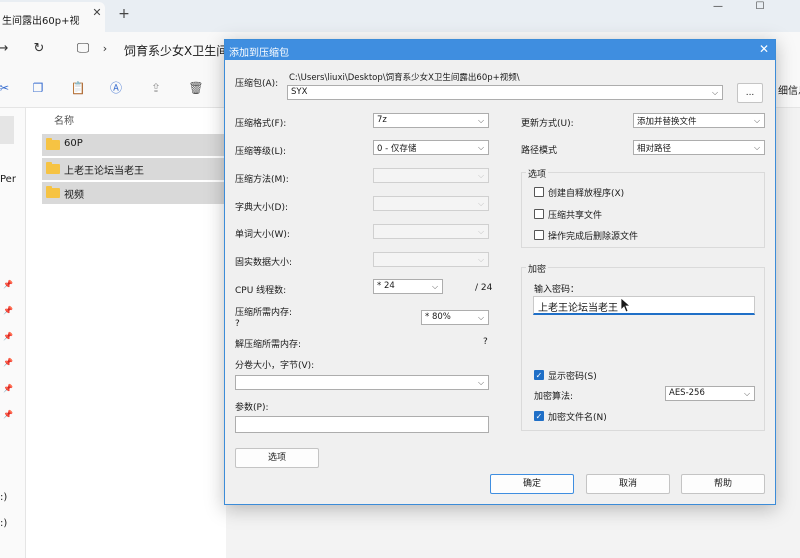 This screenshot has height=558, width=800. What do you see at coordinates (699, 147) in the screenshot?
I see `path-mode-select: 相对路径 ⌵` at bounding box center [699, 147].